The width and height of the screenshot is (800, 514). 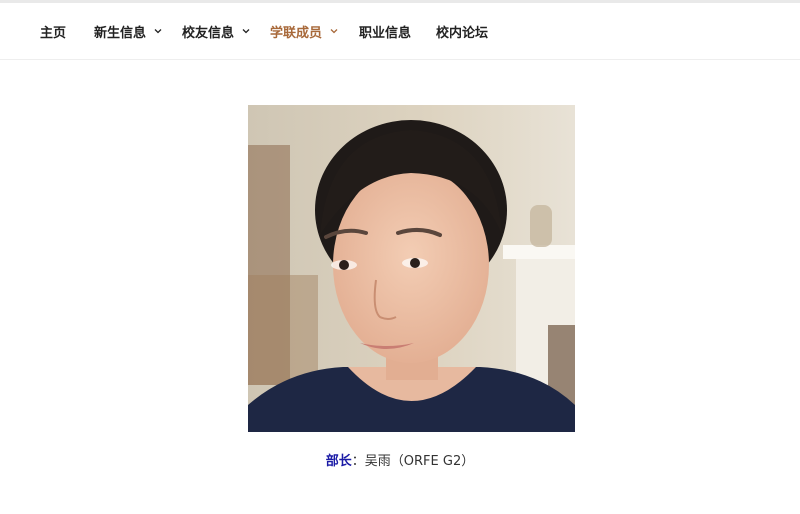 I want to click on nav-item-career: 职业信息, so click(x=385, y=31).